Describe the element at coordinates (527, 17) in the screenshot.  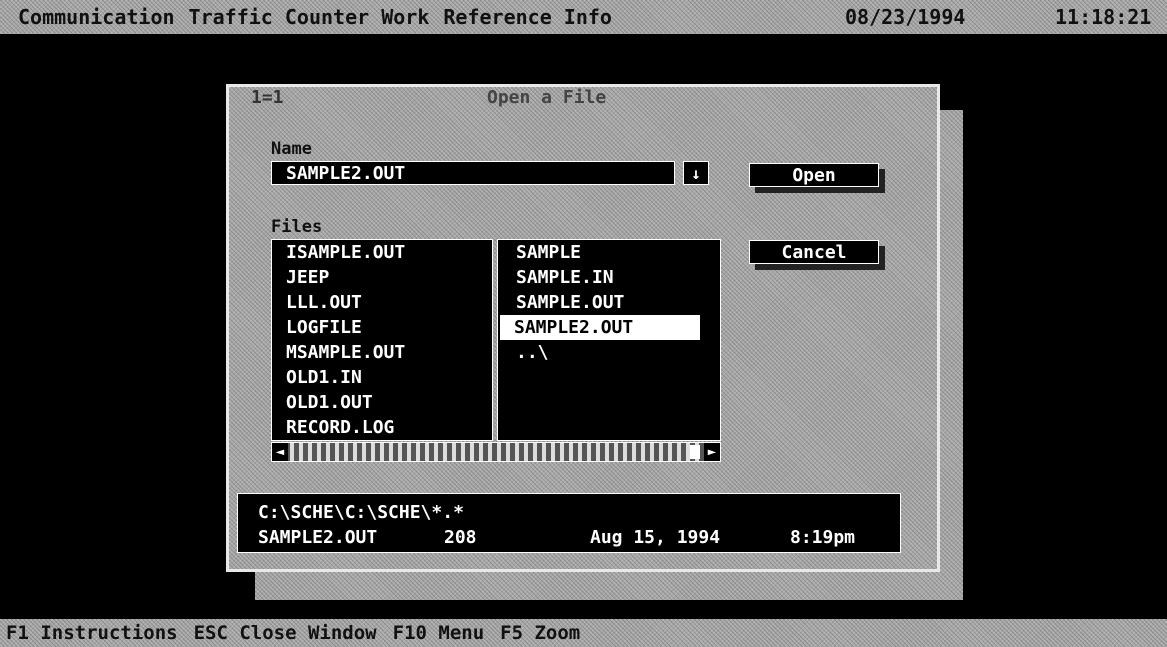
I see `menu-reference-info: Reference Info` at that location.